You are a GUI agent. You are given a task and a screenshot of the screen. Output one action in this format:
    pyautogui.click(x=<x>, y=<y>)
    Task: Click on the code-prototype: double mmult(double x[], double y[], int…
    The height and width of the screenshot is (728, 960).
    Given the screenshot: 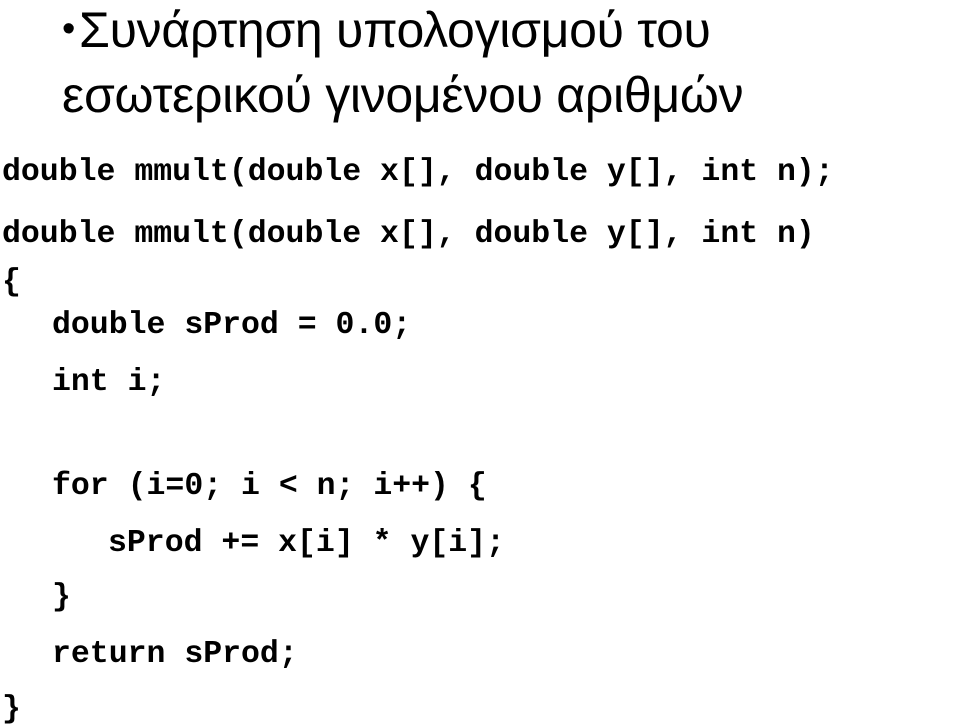 What is the action you would take?
    pyautogui.click(x=418, y=172)
    